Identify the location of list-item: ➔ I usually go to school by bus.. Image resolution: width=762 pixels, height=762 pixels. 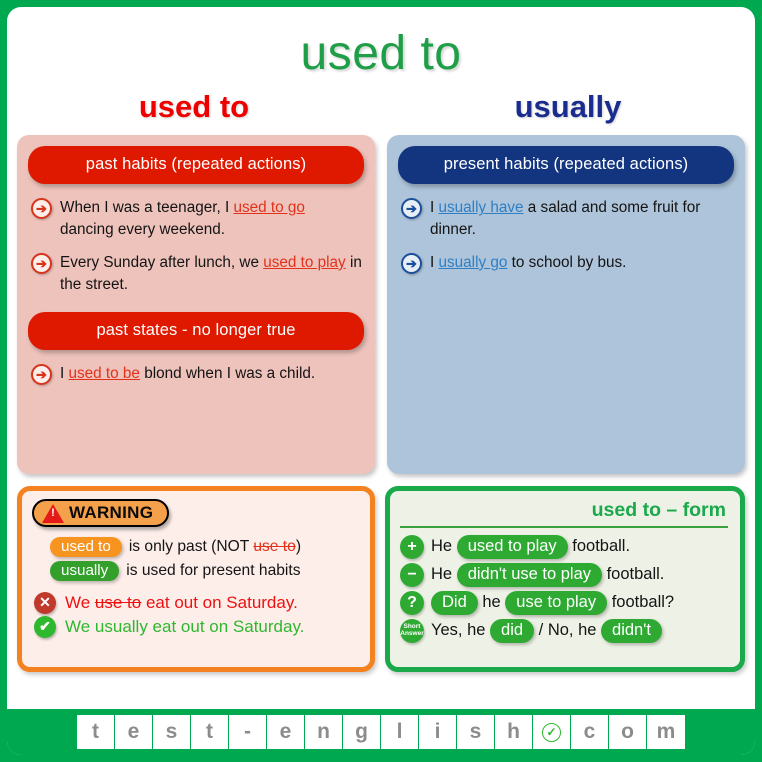
(566, 263).